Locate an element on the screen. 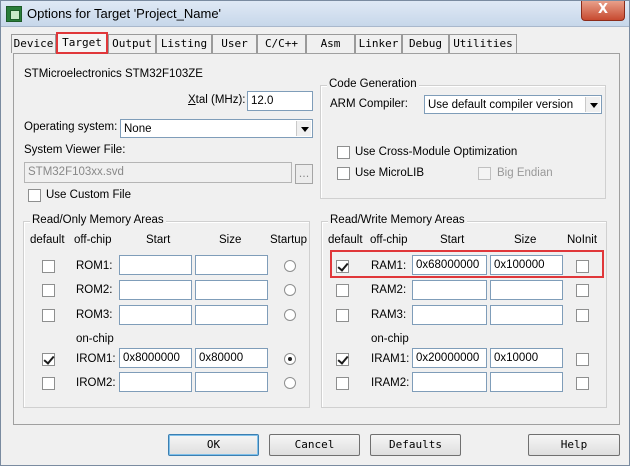 Image resolution: width=630 pixels, height=466 pixels. code-generation-title: Code Generation is located at coordinates (373, 84).